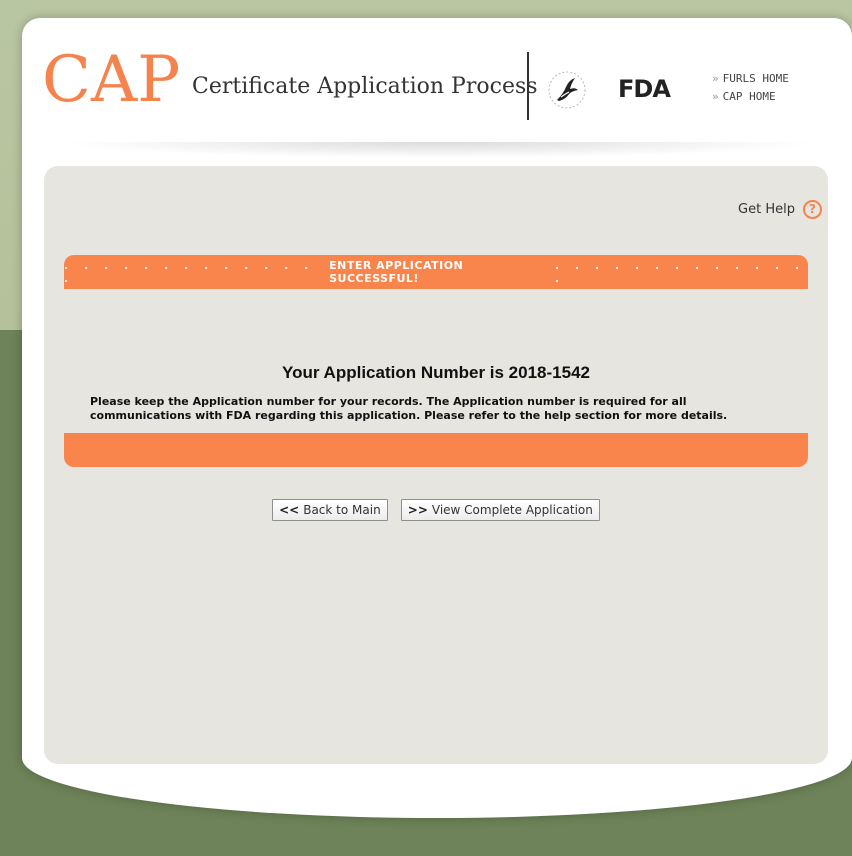  I want to click on banner-bottom-bar, so click(436, 450).